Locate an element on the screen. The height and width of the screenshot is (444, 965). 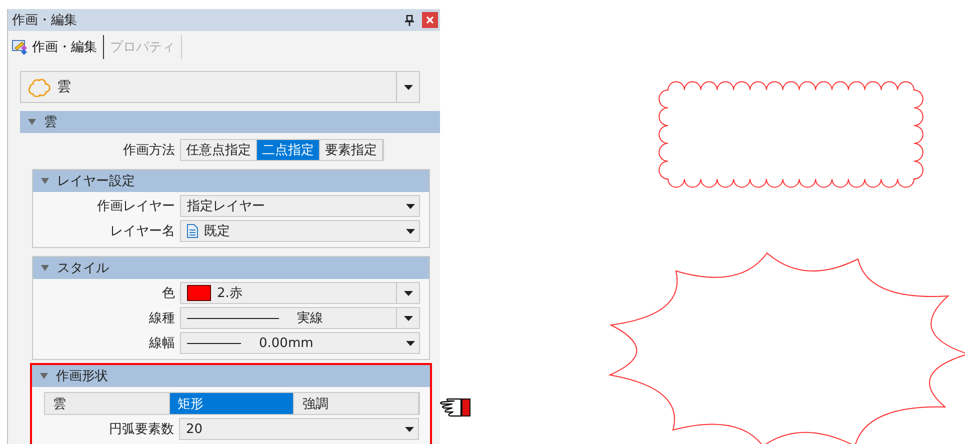
segment-button: 二点指定 is located at coordinates (288, 150).